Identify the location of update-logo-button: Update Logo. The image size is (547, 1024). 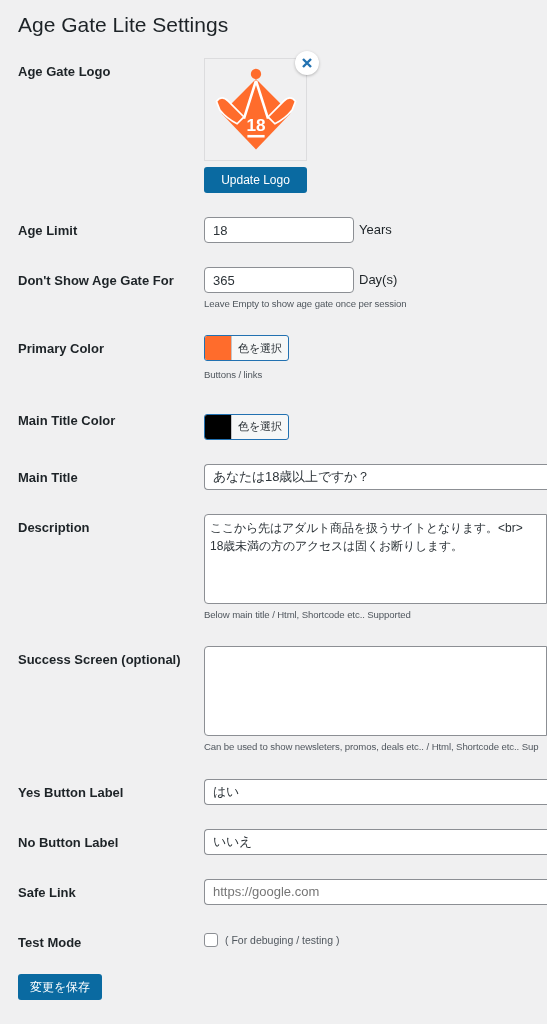
(255, 180).